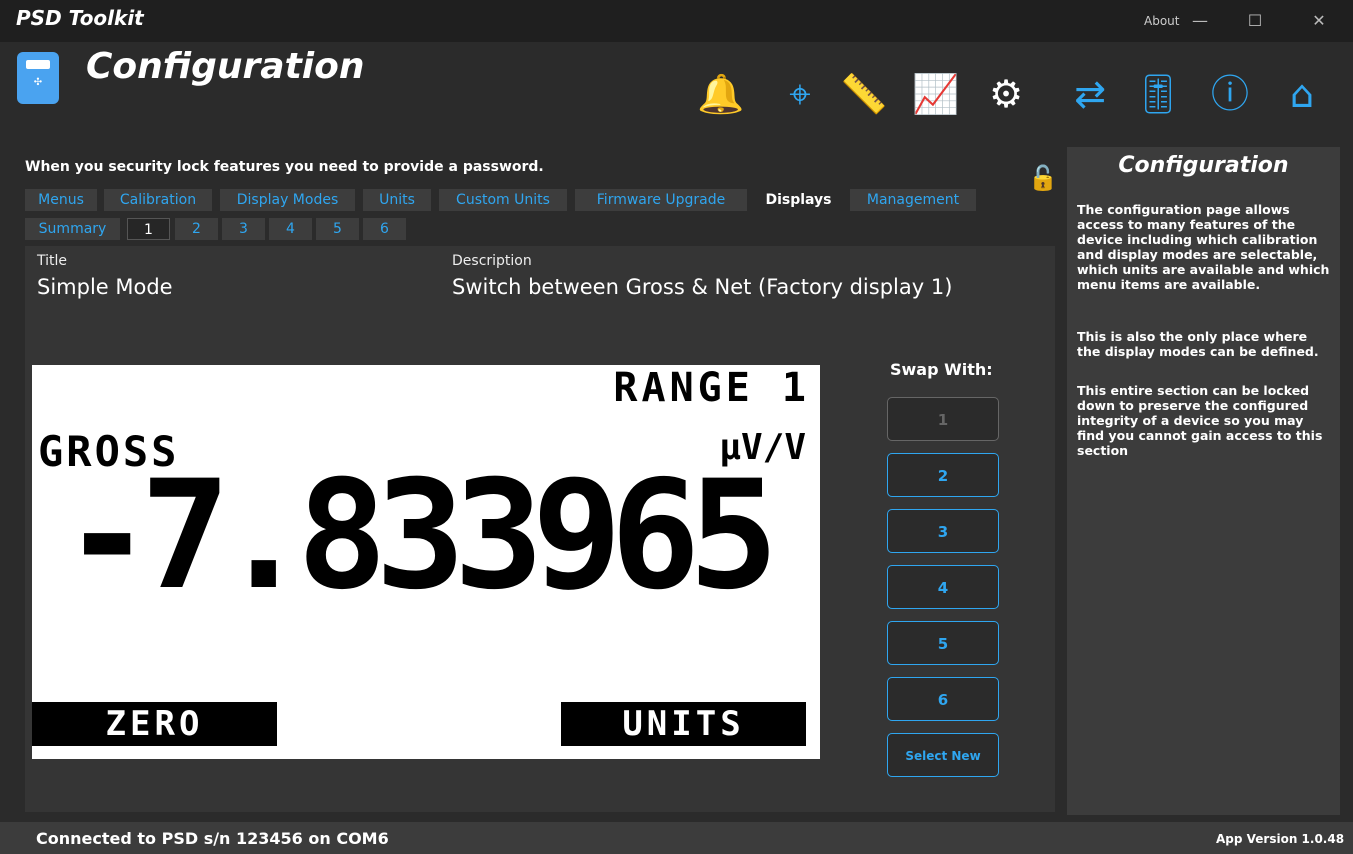 This screenshot has width=1353, height=854. Describe the element at coordinates (384, 229) in the screenshot. I see `subtab-6: 6` at that location.